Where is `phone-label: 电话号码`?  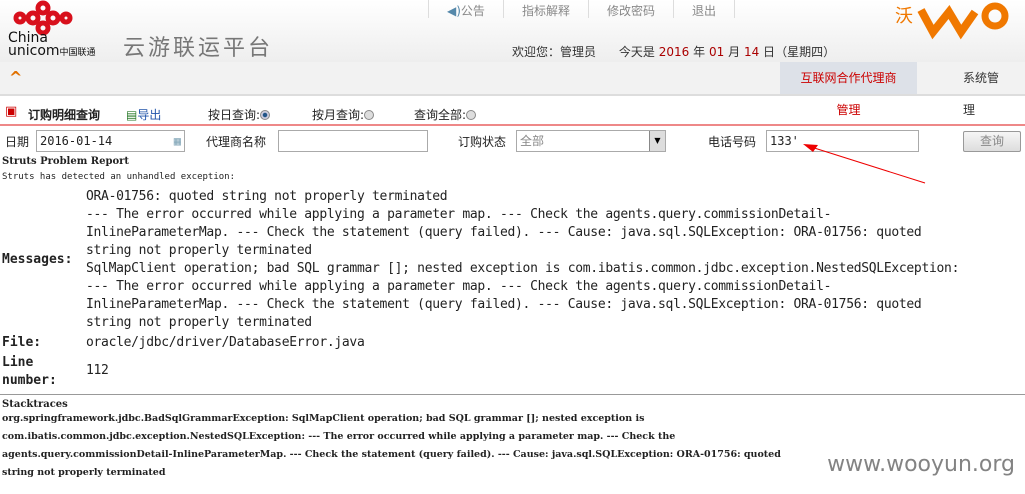
phone-label: 电话号码 is located at coordinates (732, 142).